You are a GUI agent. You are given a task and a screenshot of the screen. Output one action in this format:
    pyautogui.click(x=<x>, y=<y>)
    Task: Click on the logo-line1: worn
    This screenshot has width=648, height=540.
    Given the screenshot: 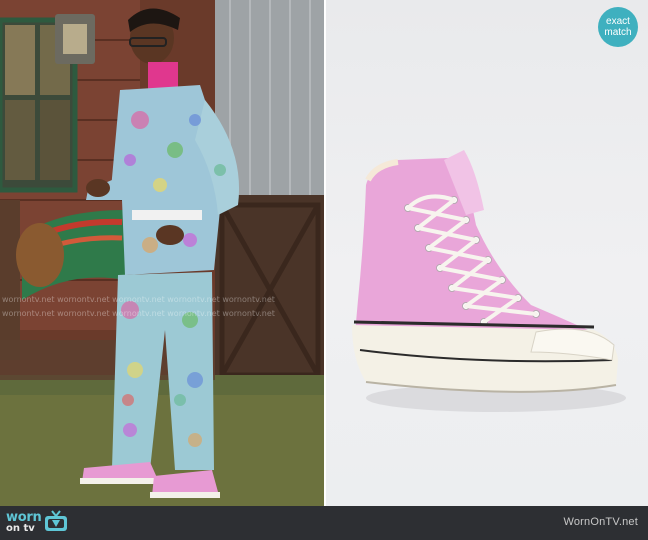 What is the action you would take?
    pyautogui.click(x=24, y=517)
    